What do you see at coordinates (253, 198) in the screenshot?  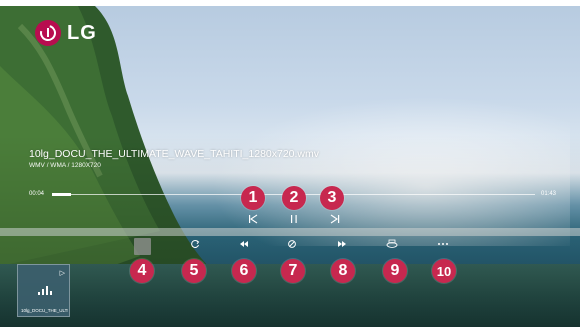 I see `callout-1: 1` at bounding box center [253, 198].